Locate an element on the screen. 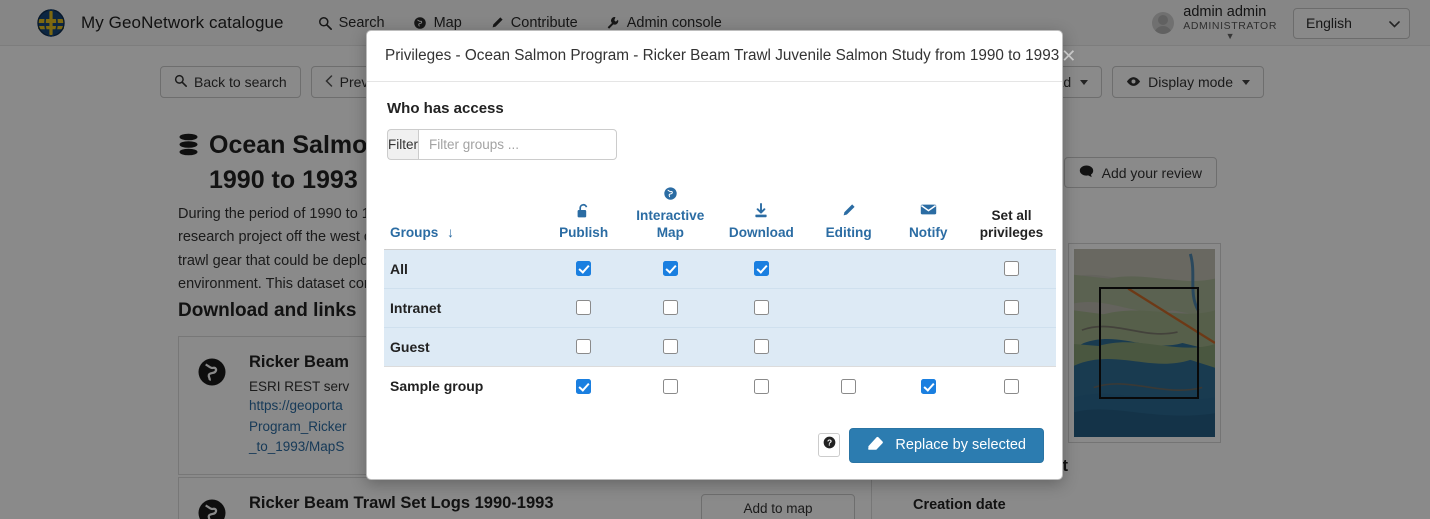  table-row: All is located at coordinates (720, 269).